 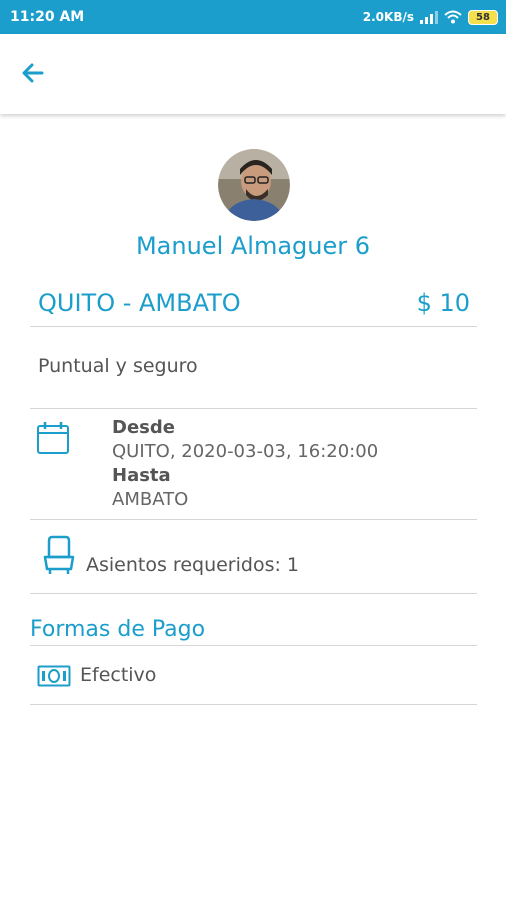 I want to click on avatar-photo, so click(x=254, y=185).